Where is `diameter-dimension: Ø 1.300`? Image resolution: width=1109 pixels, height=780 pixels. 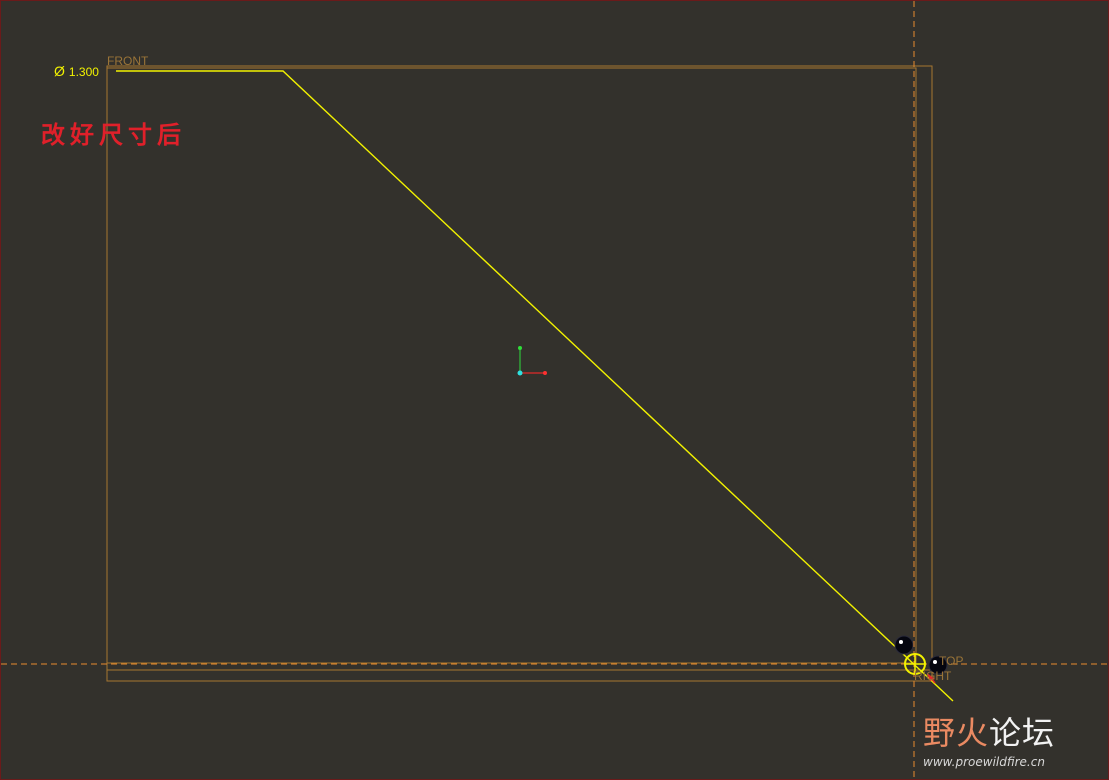
diameter-dimension: Ø 1.300 is located at coordinates (76, 71).